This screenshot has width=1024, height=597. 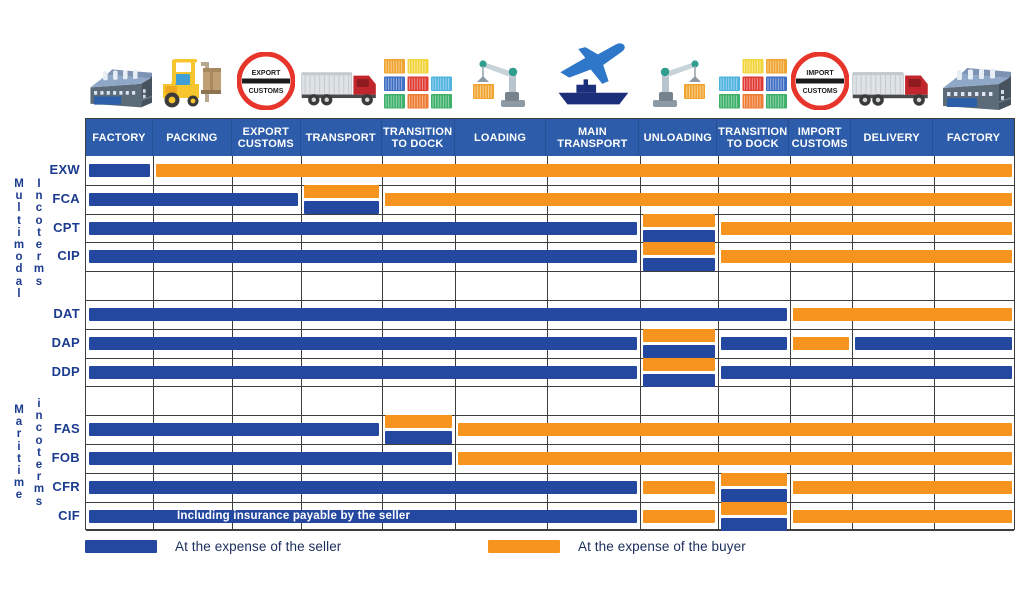 I want to click on factory-icon, so click(x=973, y=66).